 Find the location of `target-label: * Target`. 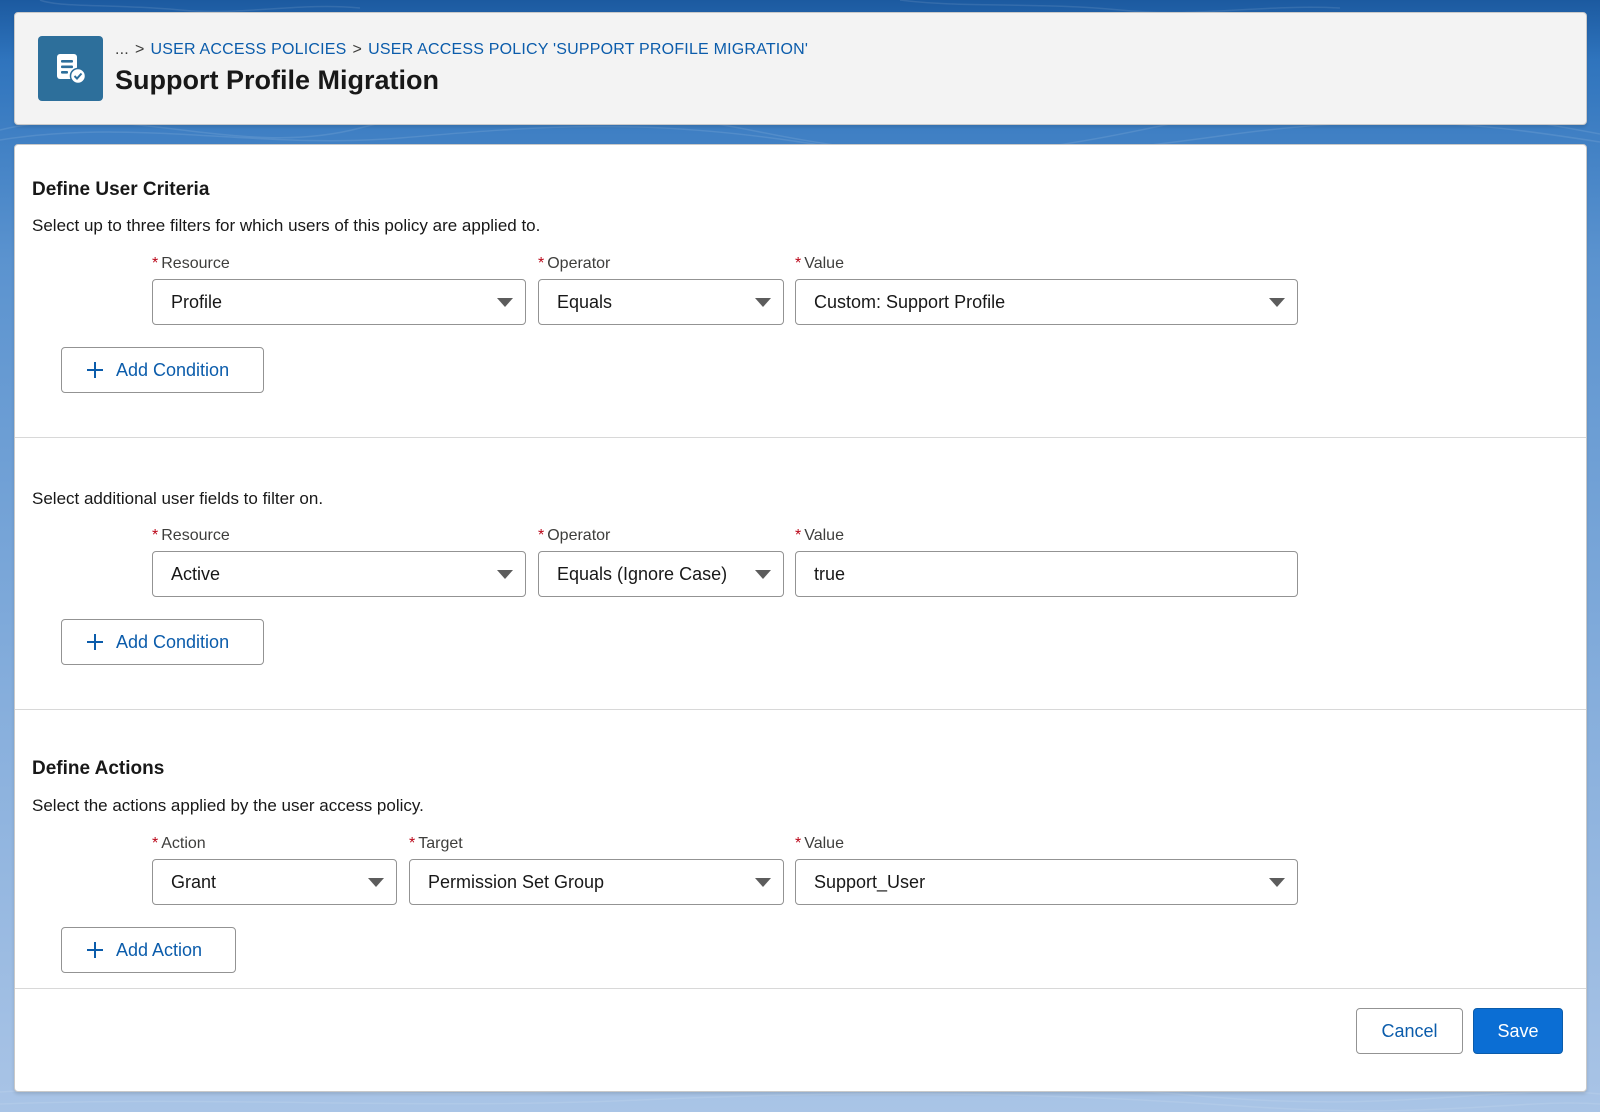

target-label: * Target is located at coordinates (436, 843).